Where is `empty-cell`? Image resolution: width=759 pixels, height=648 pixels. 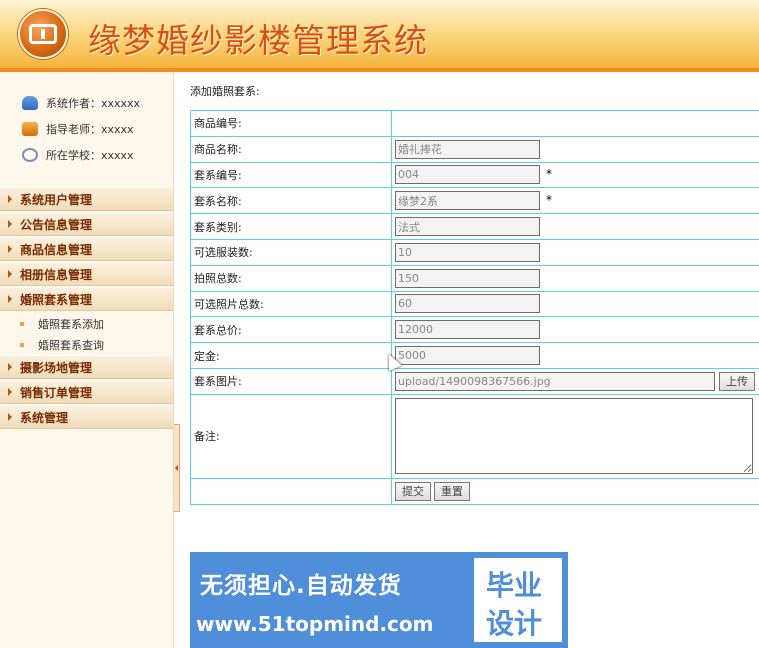 empty-cell is located at coordinates (291, 491).